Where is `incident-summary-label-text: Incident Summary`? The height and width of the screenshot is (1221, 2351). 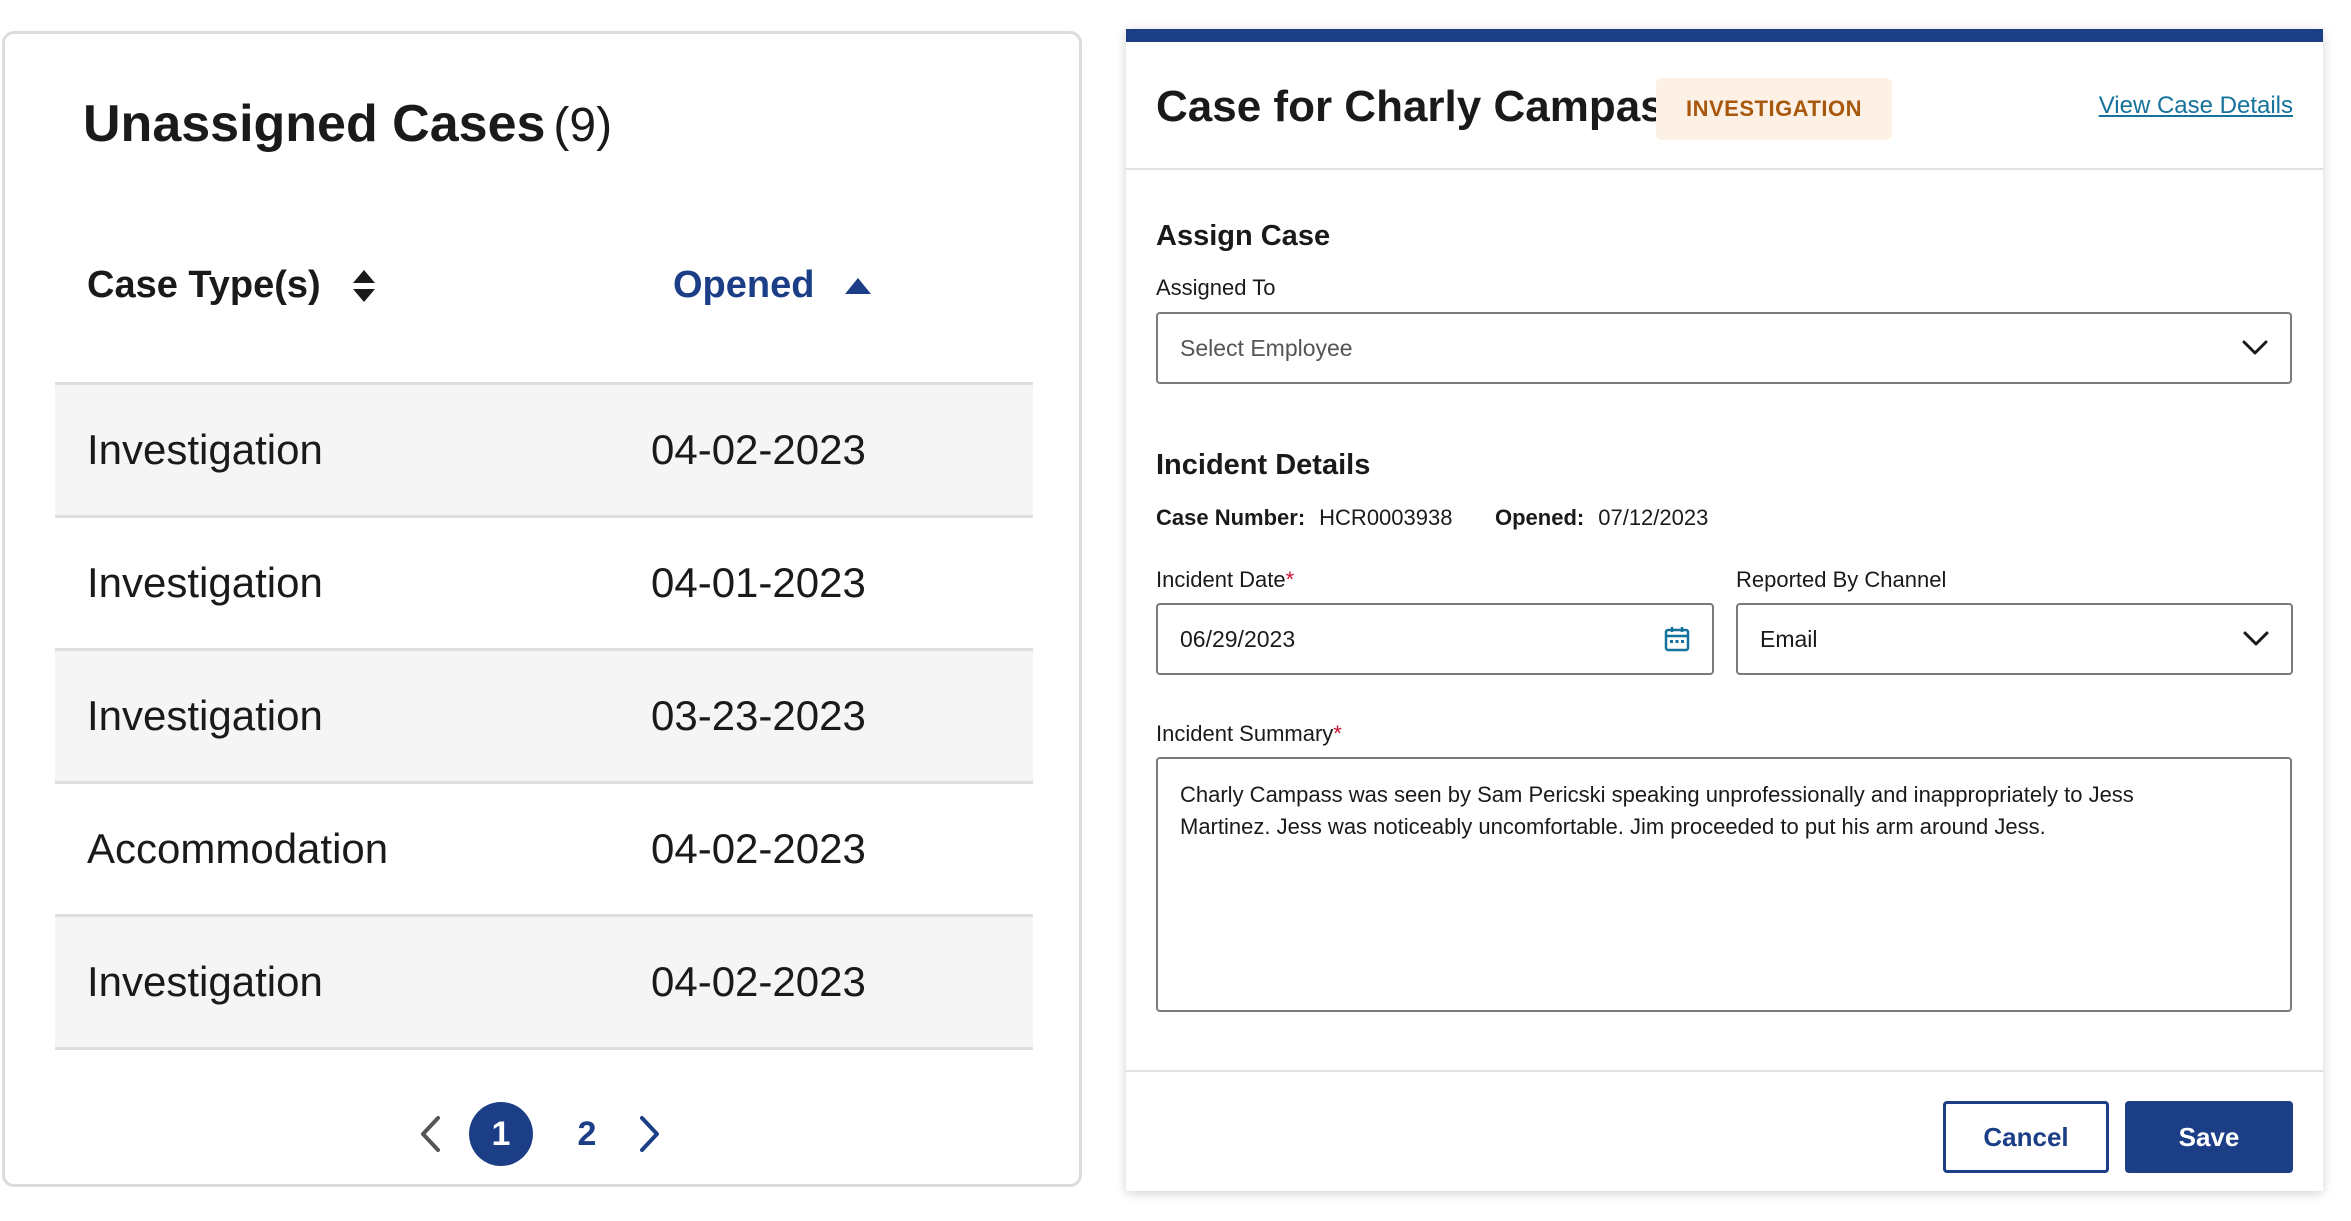
incident-summary-label-text: Incident Summary is located at coordinates (1245, 733).